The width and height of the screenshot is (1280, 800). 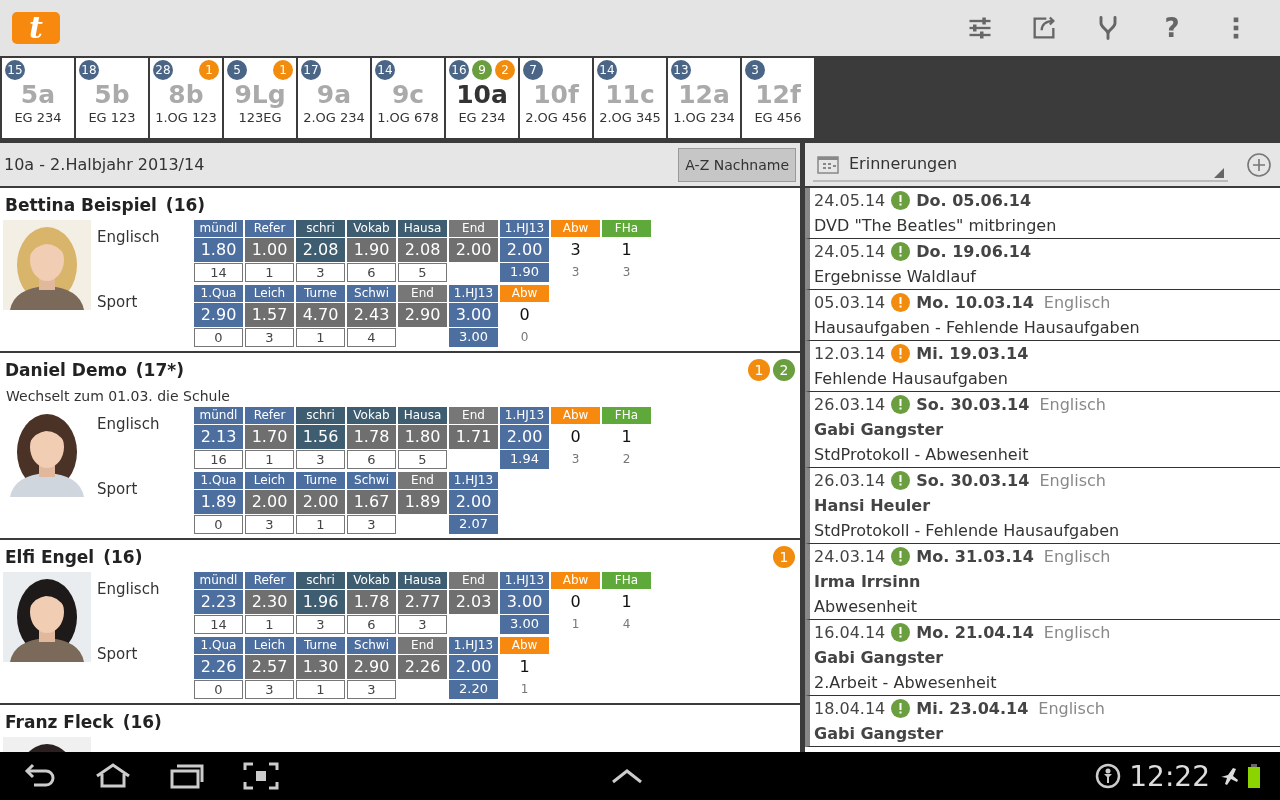 I want to click on count-badge: 9, so click(x=482, y=70).